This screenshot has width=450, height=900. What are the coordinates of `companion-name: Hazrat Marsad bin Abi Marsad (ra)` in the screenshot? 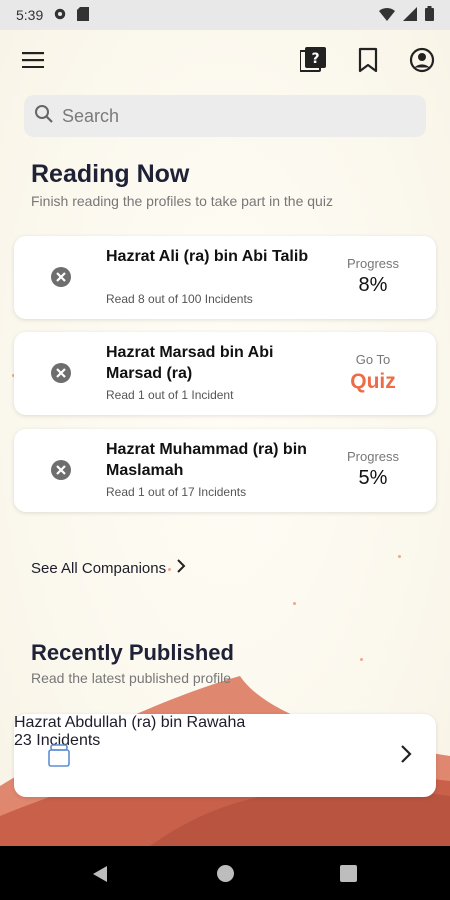 It's located at (190, 363).